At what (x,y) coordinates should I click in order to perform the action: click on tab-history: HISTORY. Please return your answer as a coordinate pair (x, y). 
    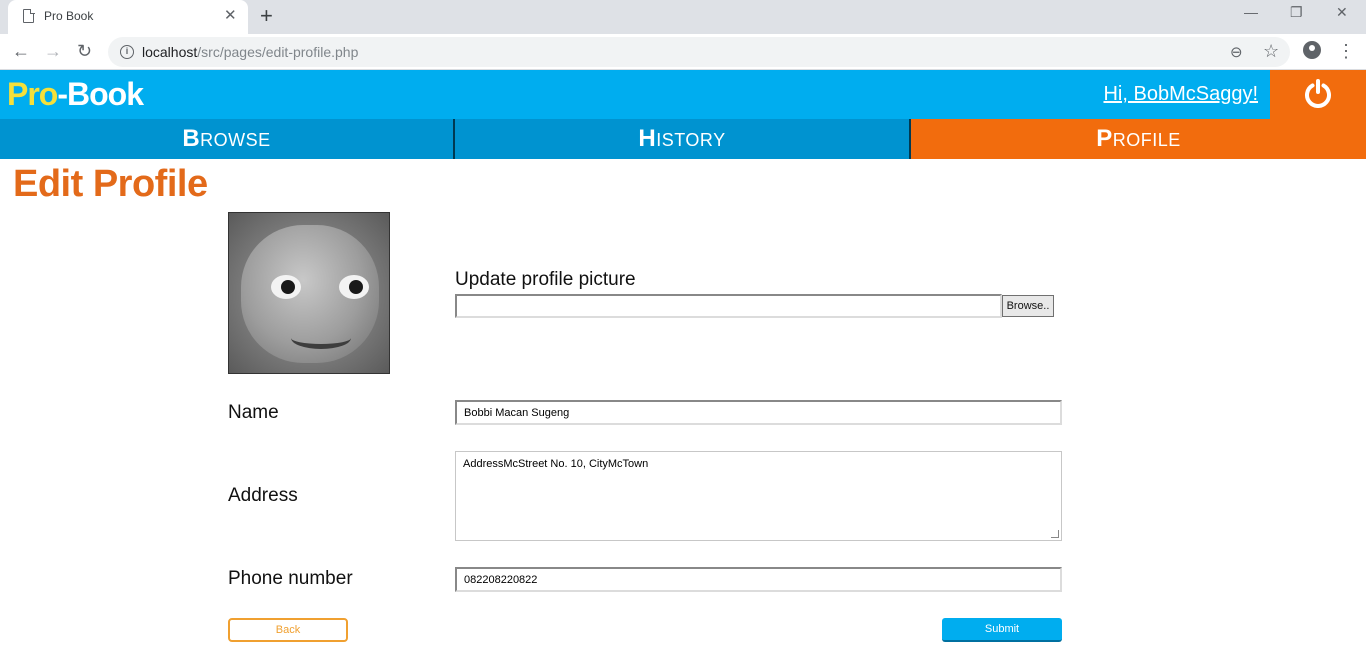
    Looking at the image, I should click on (683, 139).